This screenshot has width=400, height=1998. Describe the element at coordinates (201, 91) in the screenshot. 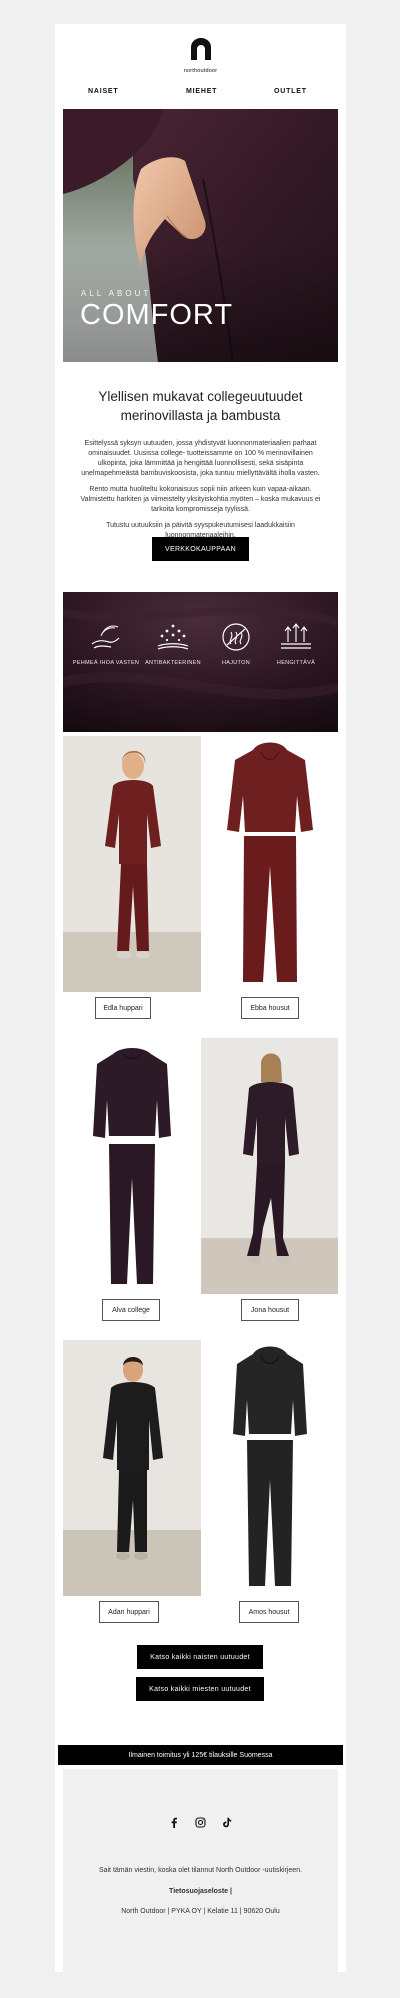

I see `nav-men: MIEHET` at that location.